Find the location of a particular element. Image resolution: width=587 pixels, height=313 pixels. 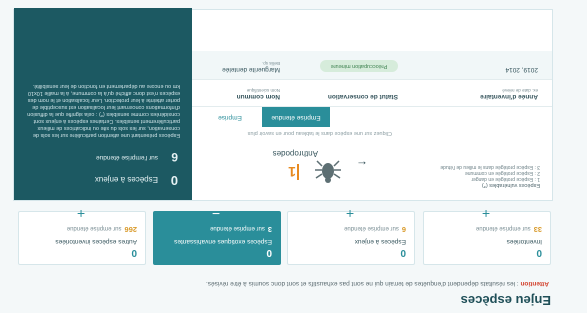

card-label: Espèces exotiques envahissantes is located at coordinates (223, 241).